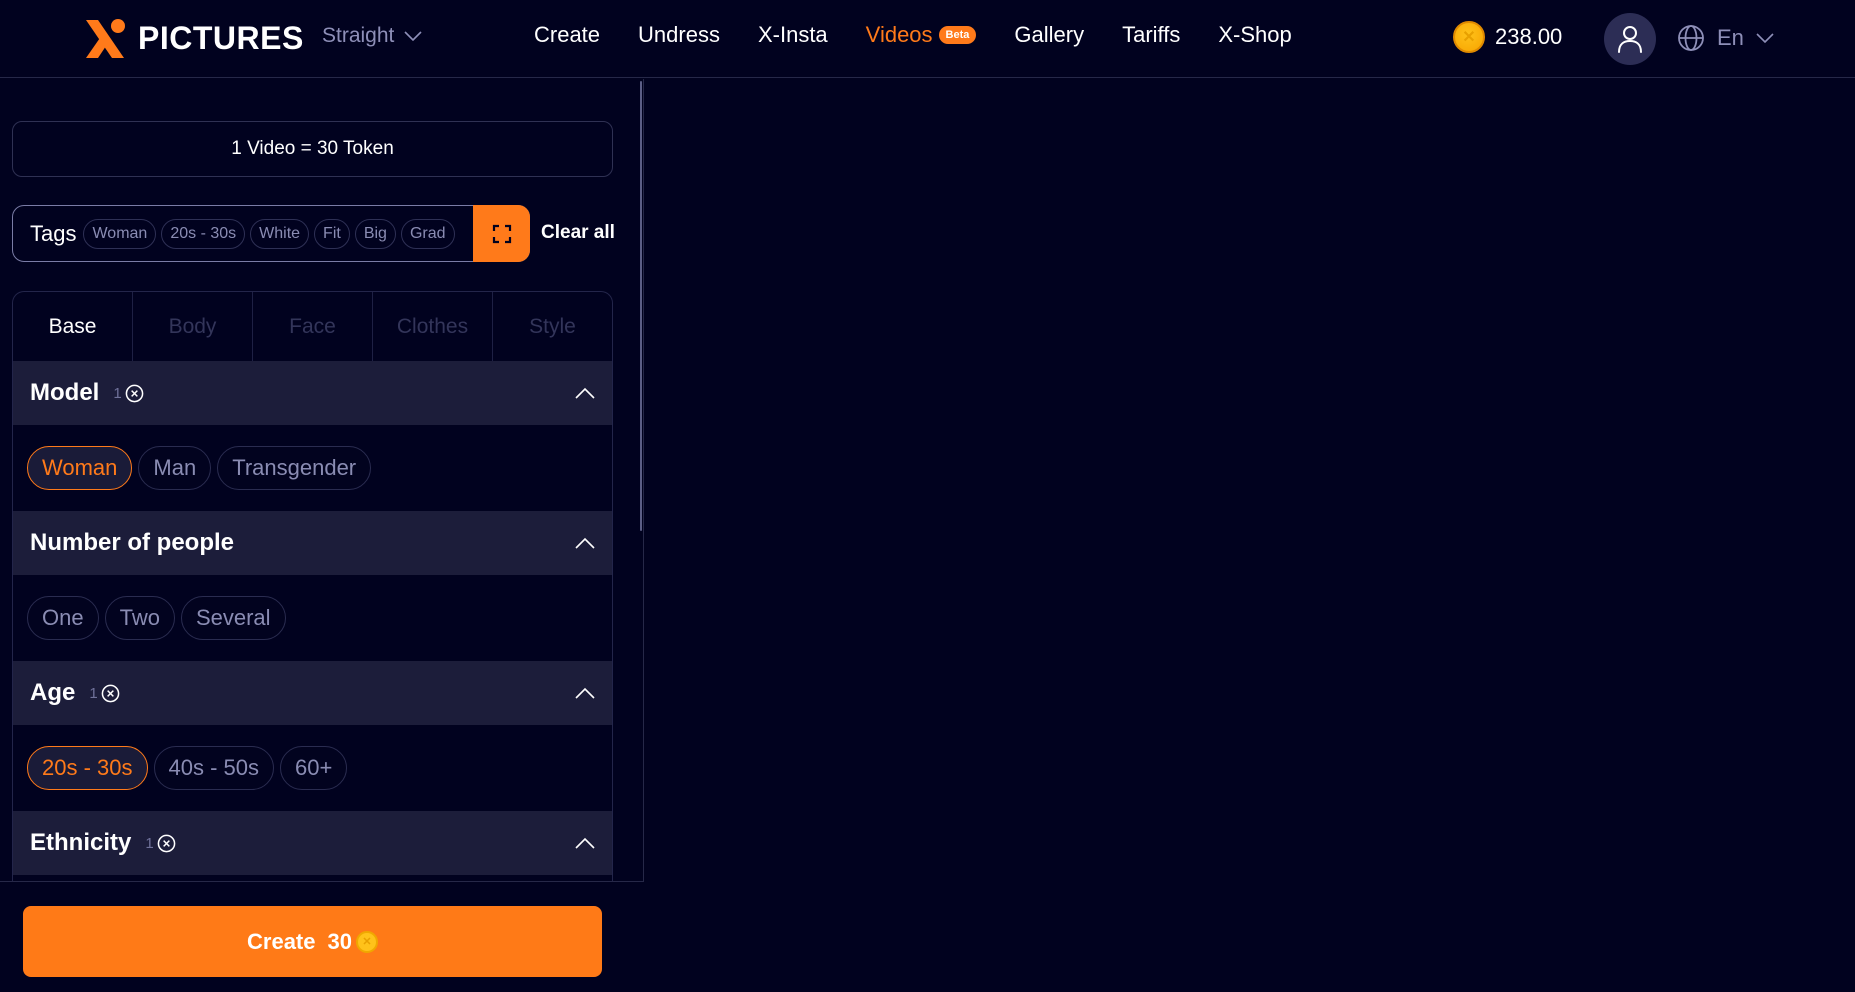  I want to click on token-balance: ✕ 238.00, so click(1507, 37).